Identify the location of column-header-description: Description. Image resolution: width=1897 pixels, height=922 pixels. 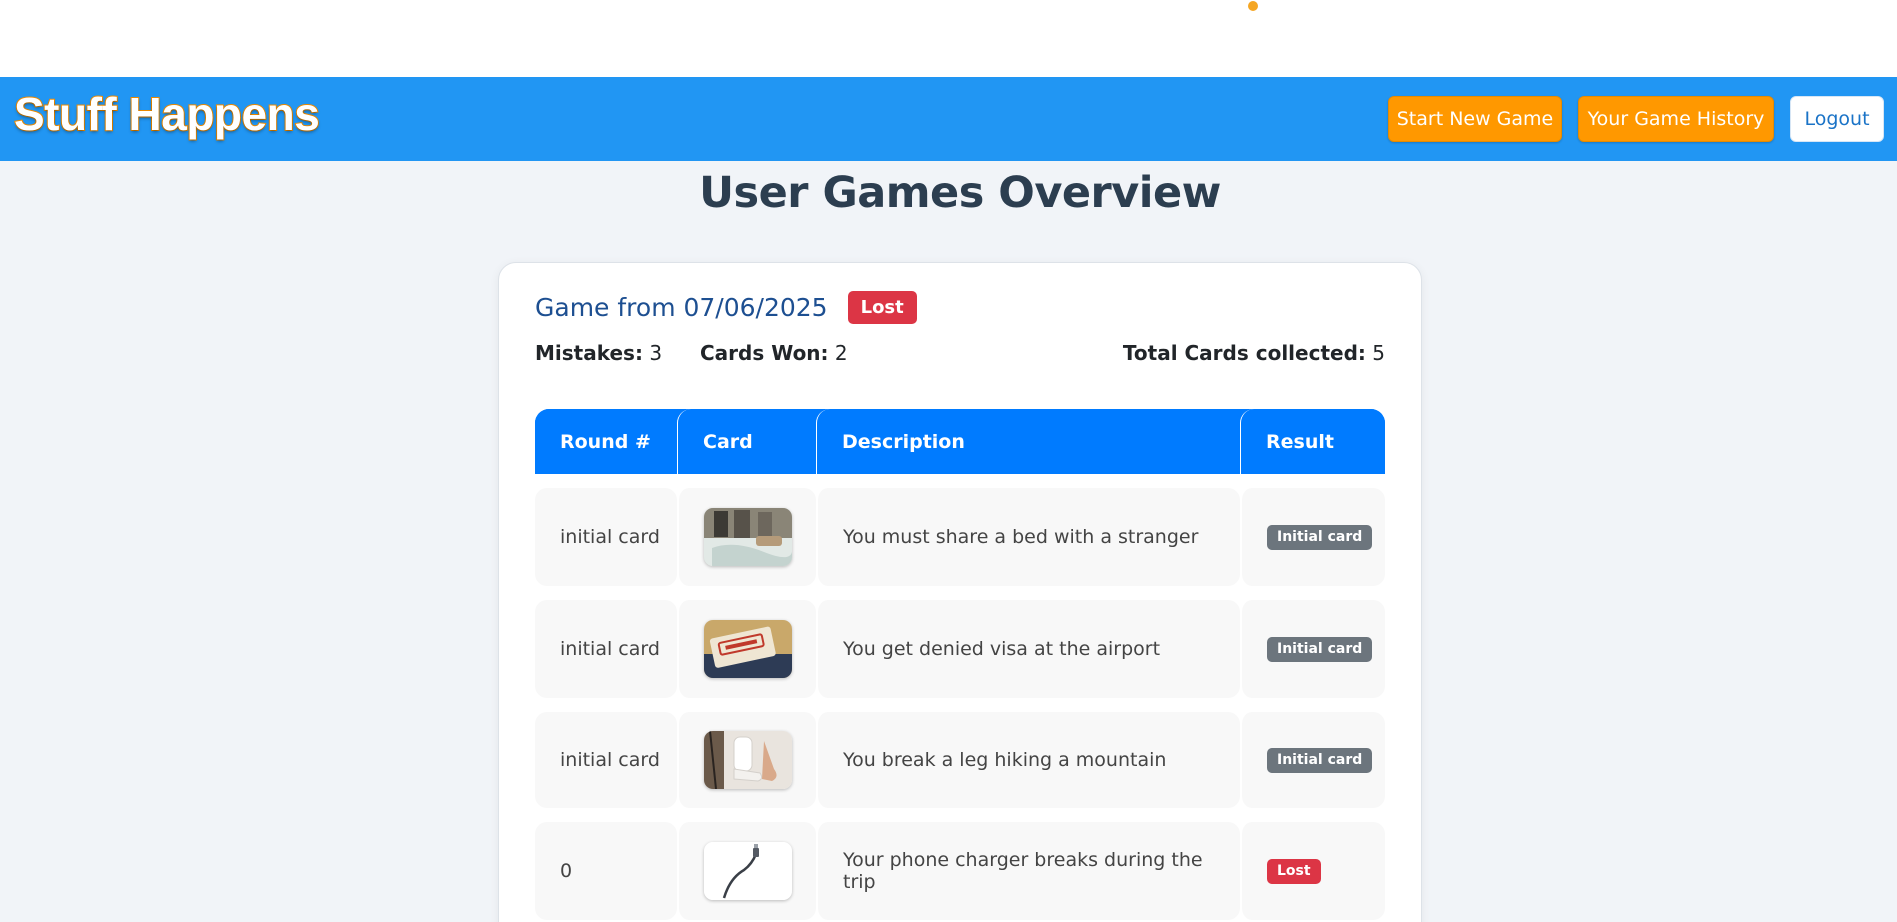
(1028, 441).